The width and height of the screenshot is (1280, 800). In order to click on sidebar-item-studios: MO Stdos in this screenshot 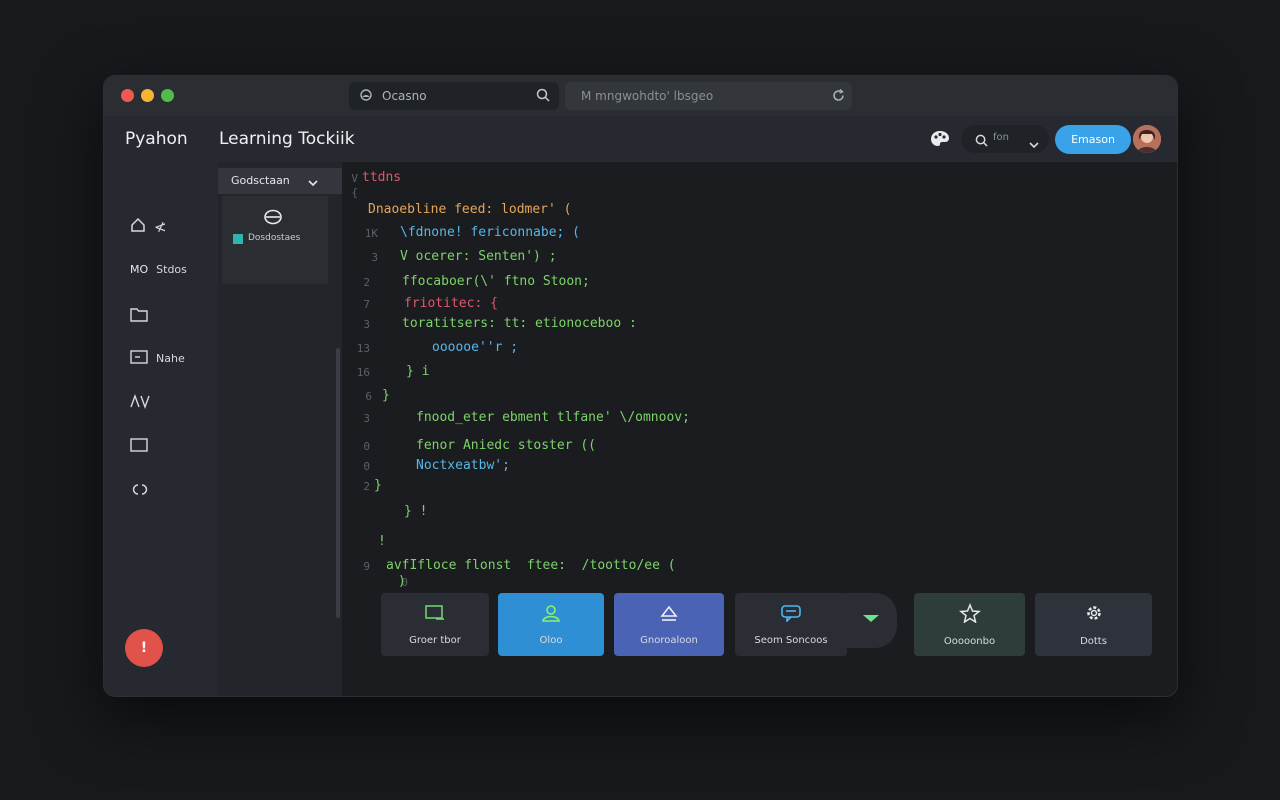, I will do `click(158, 269)`.